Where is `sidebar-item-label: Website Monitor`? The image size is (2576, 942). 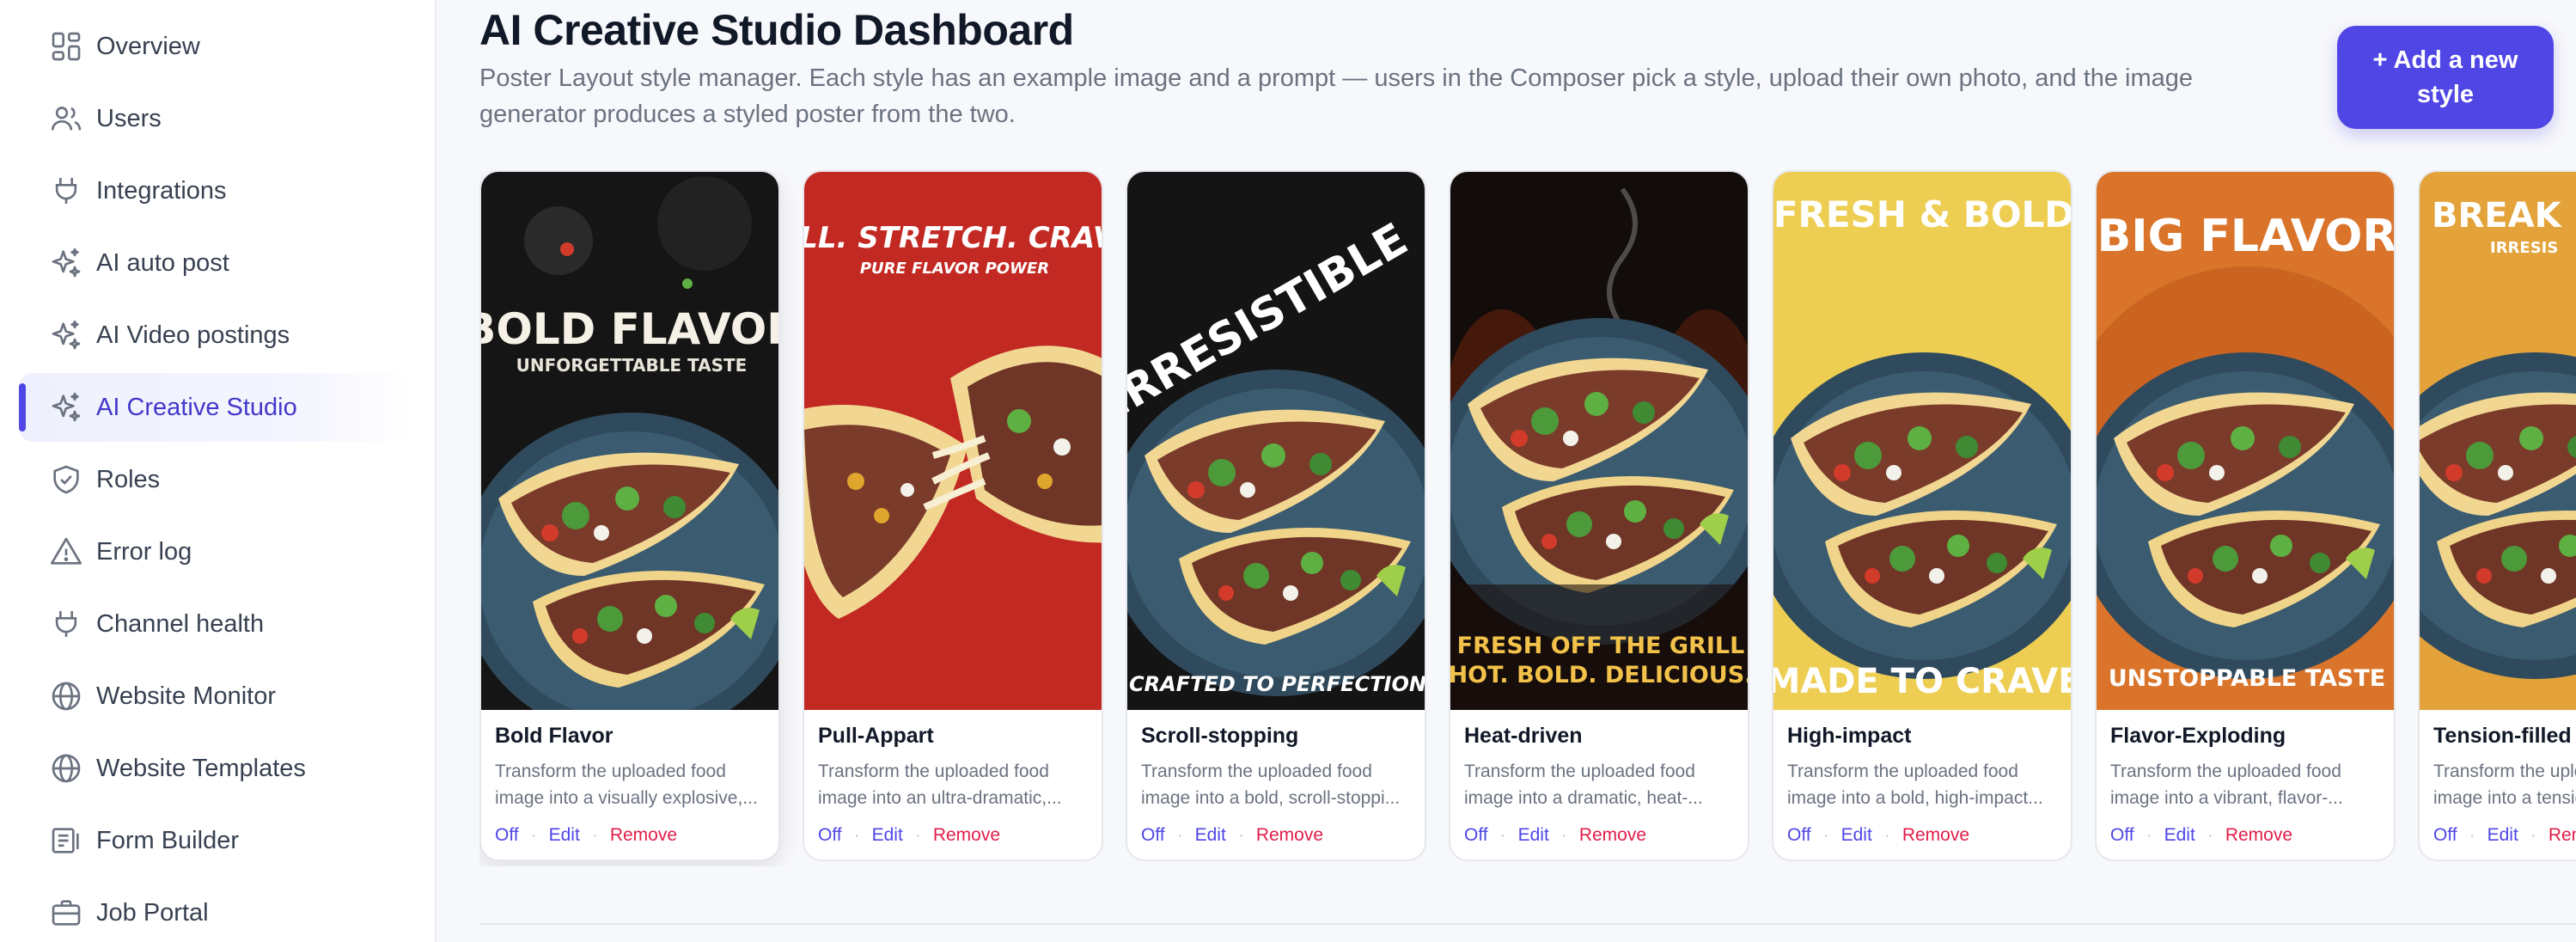 sidebar-item-label: Website Monitor is located at coordinates (186, 696).